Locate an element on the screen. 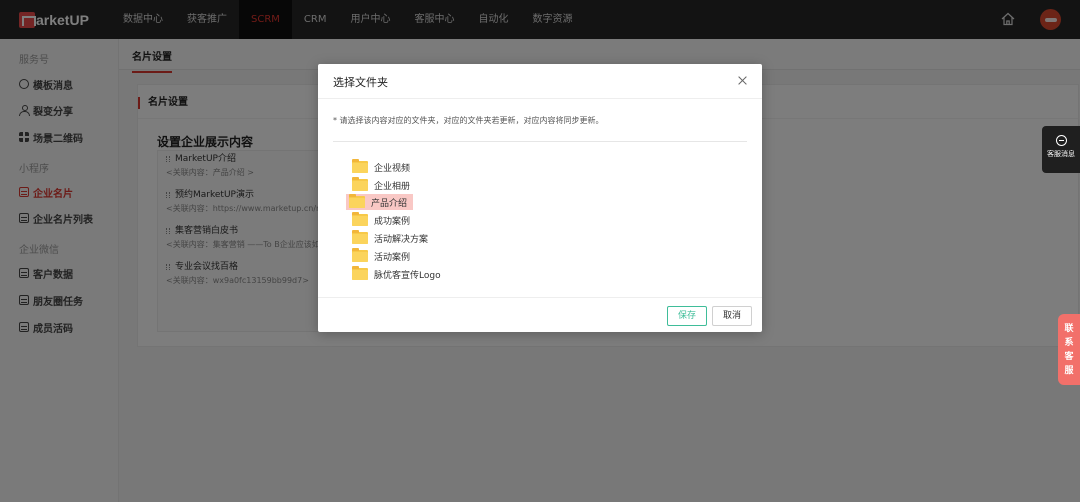 Image resolution: width=1080 pixels, height=502 pixels. folder-label: 脉优客宣传Logo is located at coordinates (407, 275).